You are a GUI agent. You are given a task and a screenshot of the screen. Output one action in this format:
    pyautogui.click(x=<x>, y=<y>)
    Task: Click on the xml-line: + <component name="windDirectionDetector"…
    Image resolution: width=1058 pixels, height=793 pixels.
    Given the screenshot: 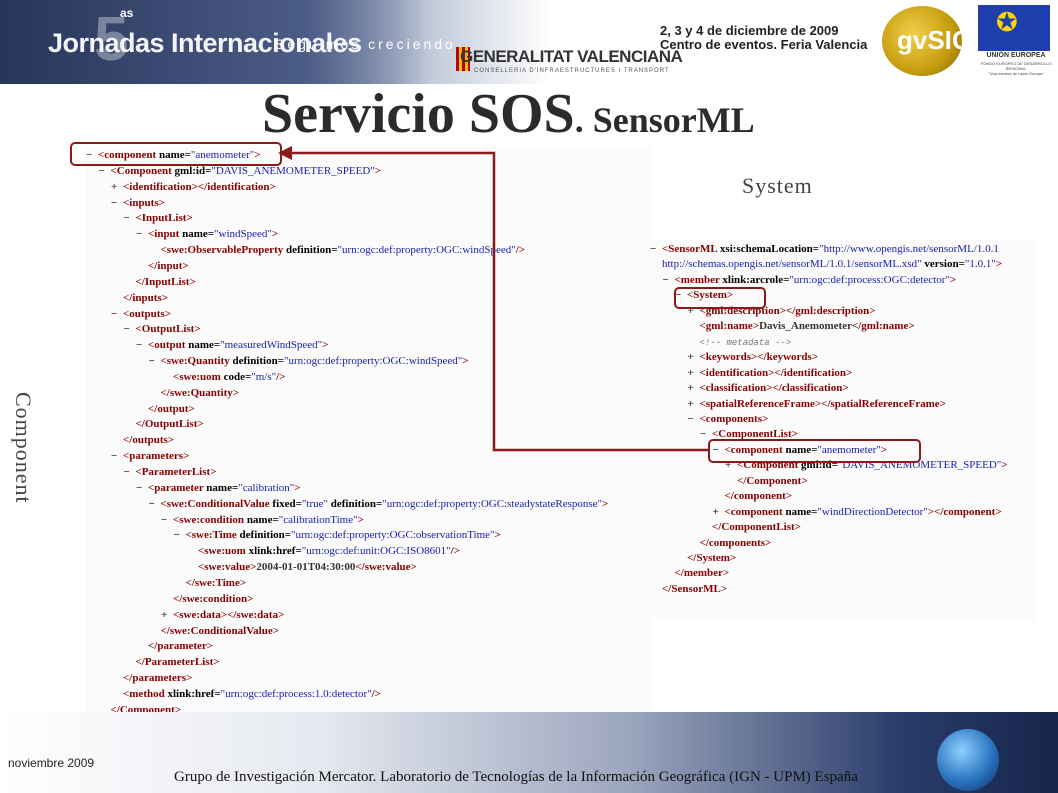 What is the action you would take?
    pyautogui.click(x=857, y=513)
    